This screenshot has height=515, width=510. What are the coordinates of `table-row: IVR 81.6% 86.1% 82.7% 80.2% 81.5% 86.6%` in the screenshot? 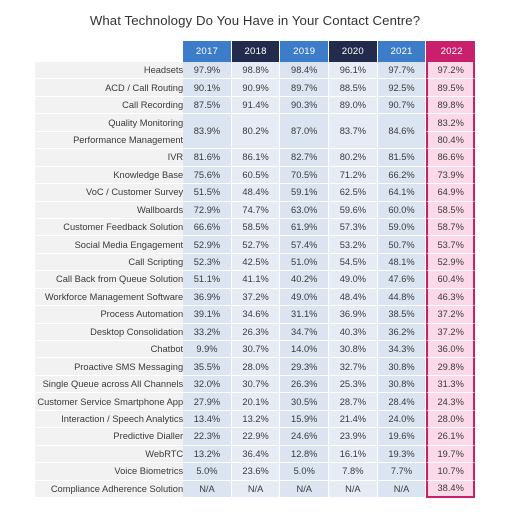 It's located at (255, 158).